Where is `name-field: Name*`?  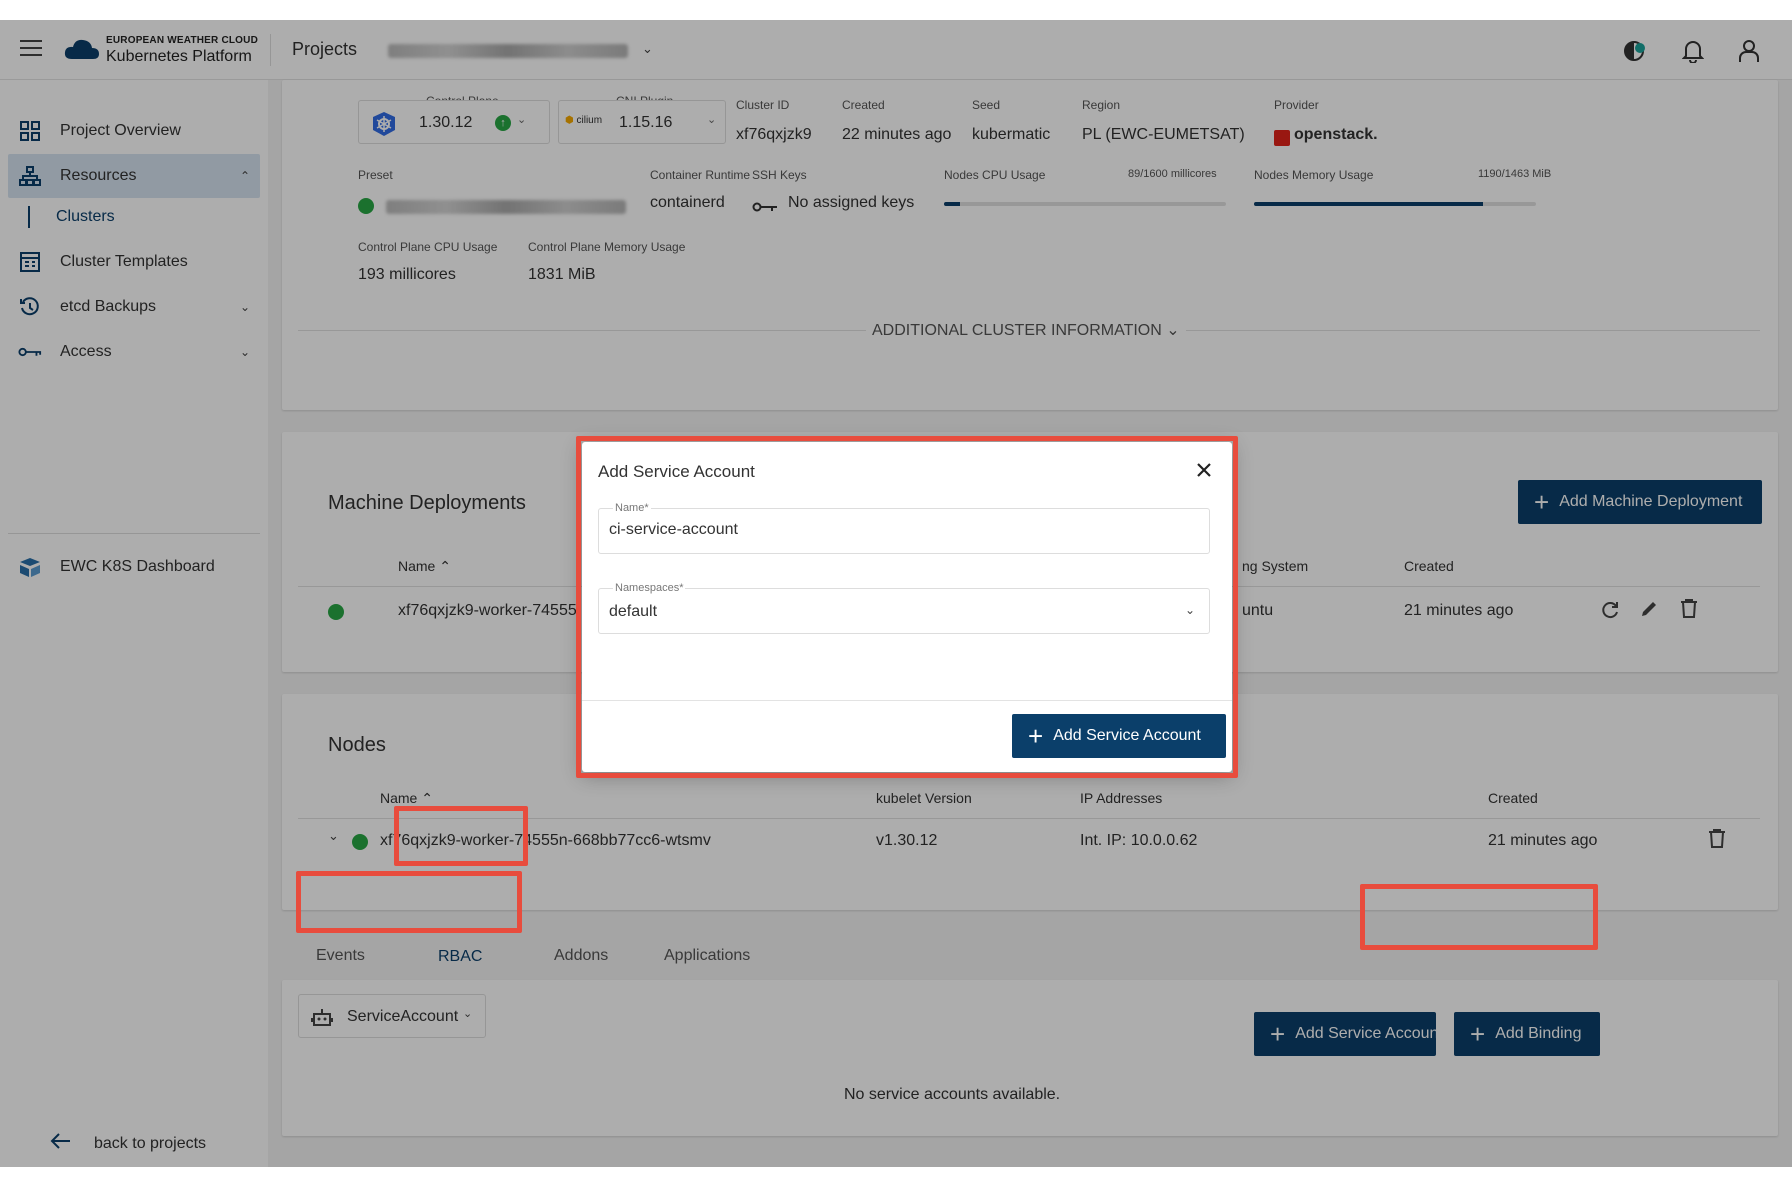 name-field: Name* is located at coordinates (904, 528).